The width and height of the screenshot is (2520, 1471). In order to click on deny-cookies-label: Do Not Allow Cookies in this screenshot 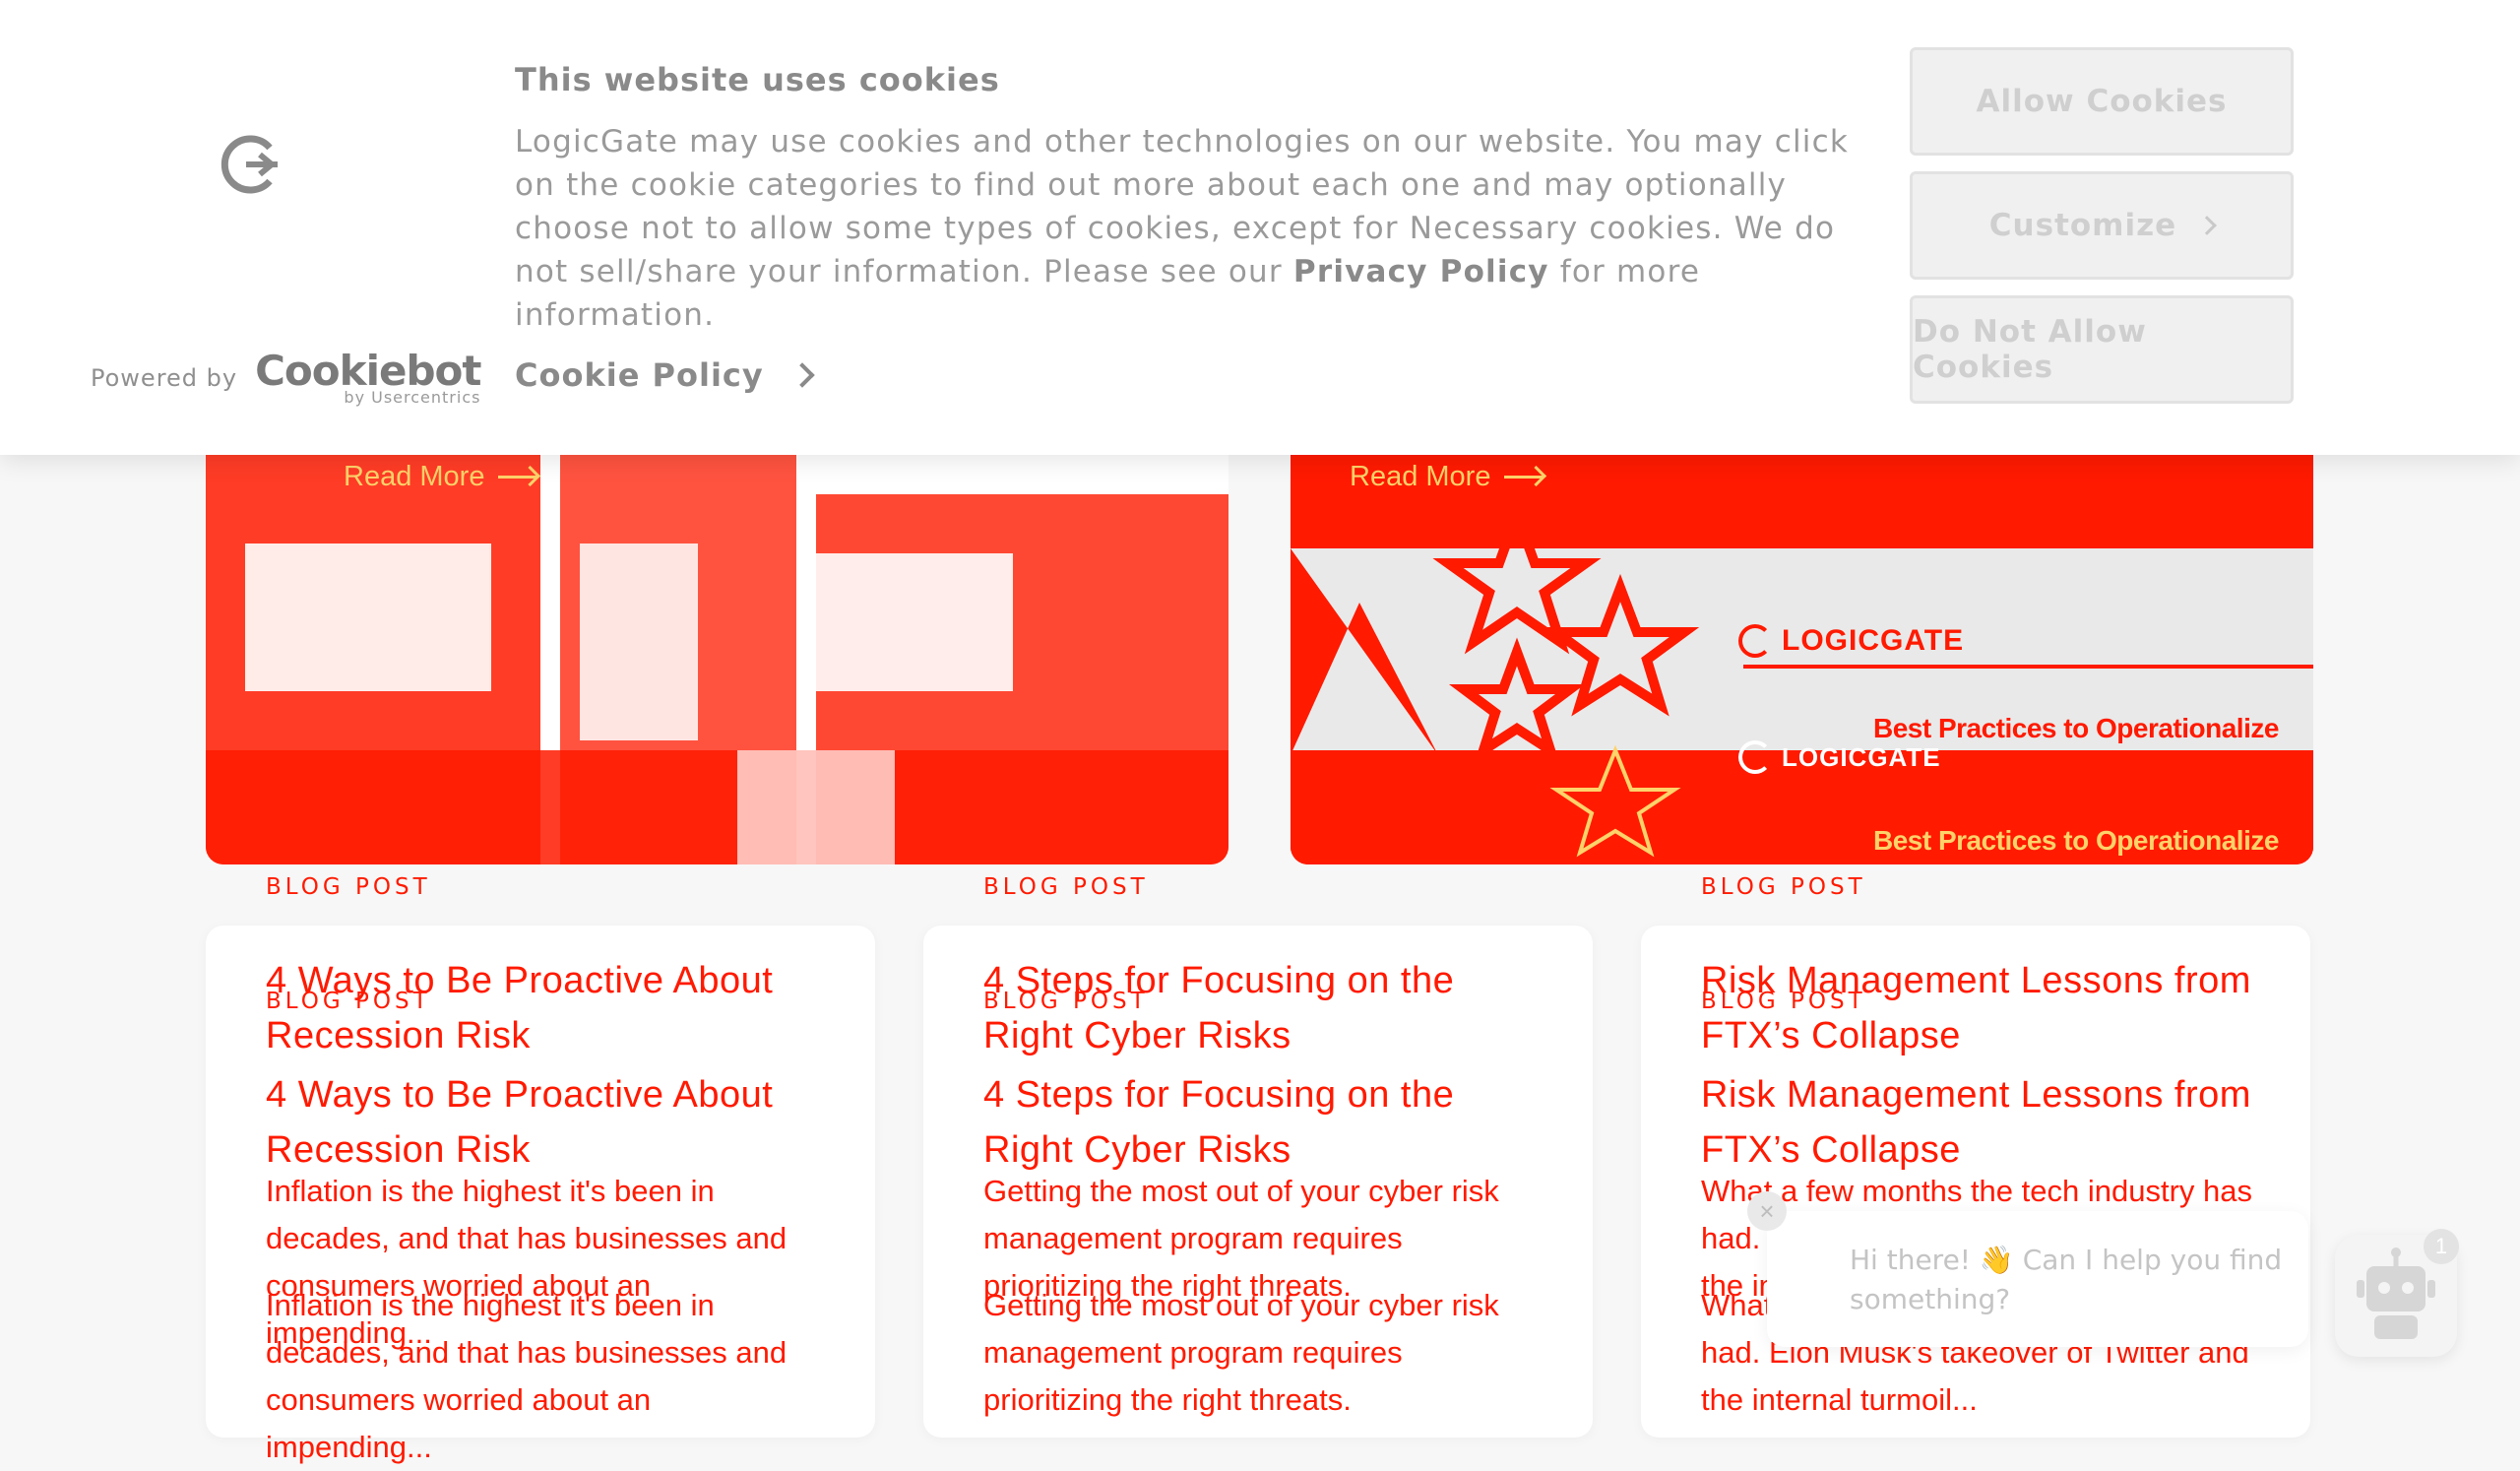, I will do `click(2030, 349)`.